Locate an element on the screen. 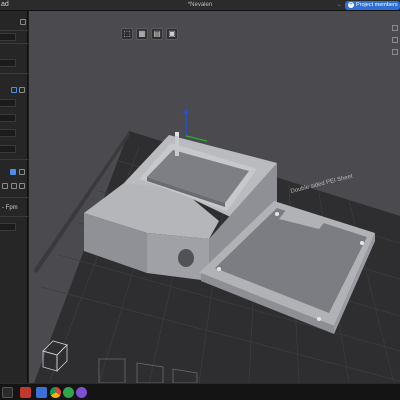 Image resolution: width=400 pixels, height=400 pixels. toggle-icon is located at coordinates (13, 172).